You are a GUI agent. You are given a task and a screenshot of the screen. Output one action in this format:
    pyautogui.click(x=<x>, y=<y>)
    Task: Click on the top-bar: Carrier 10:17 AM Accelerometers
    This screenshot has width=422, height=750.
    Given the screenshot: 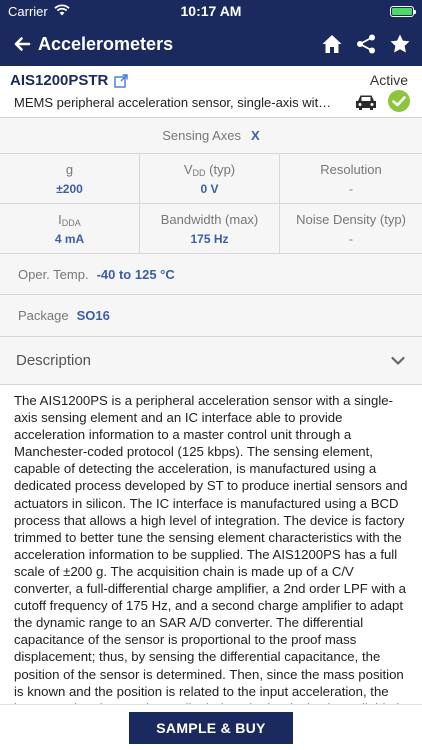 What is the action you would take?
    pyautogui.click(x=211, y=33)
    